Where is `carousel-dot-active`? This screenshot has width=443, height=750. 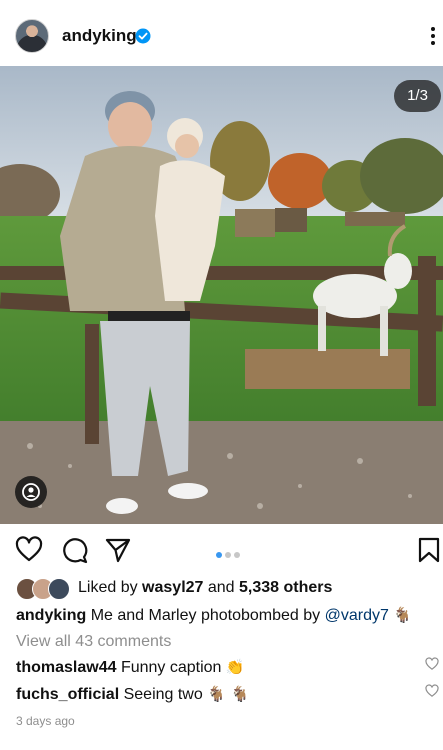
carousel-dot-active is located at coordinates (219, 555).